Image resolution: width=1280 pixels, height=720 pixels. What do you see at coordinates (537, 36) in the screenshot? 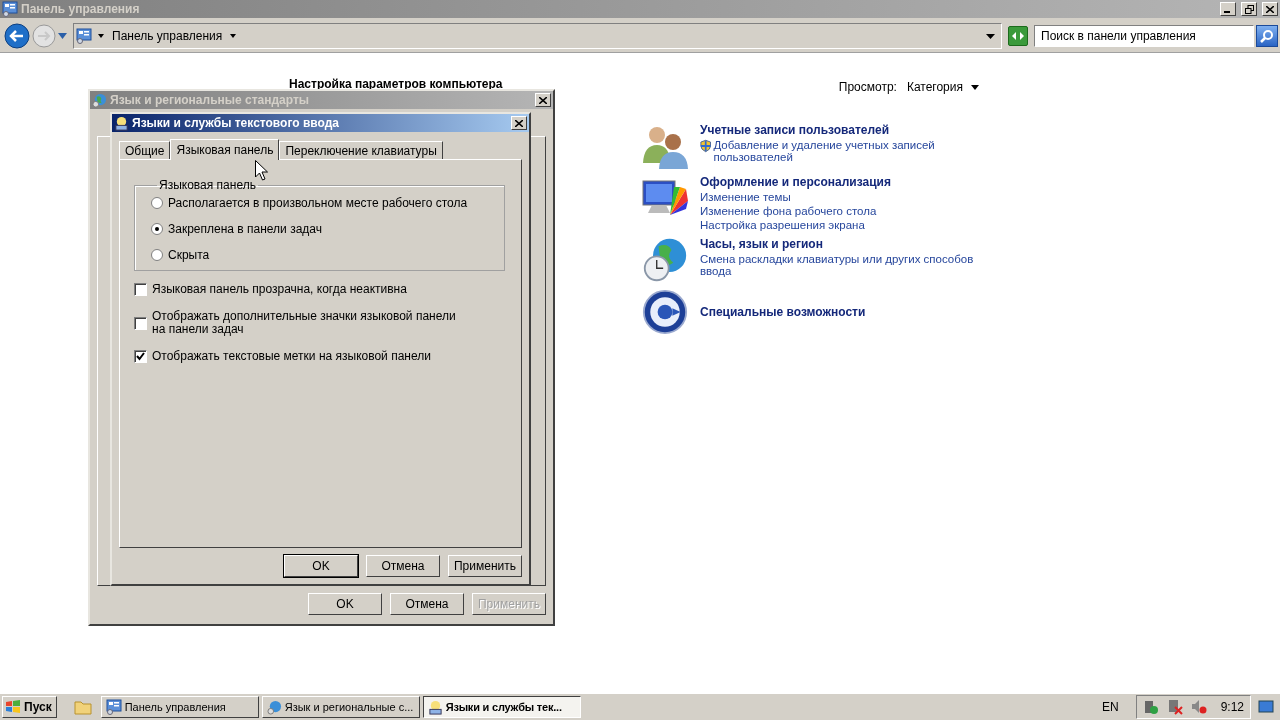
I see `address-bar: Панель управления` at bounding box center [537, 36].